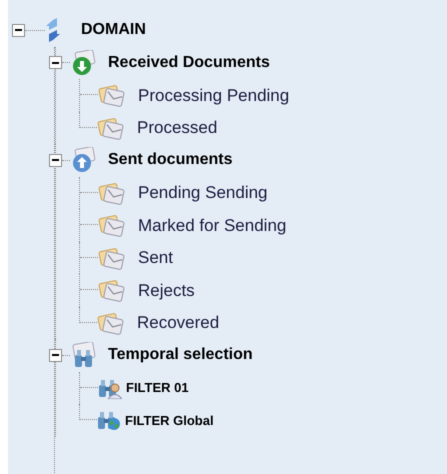  I want to click on tree-item: FILTER 01, so click(157, 388).